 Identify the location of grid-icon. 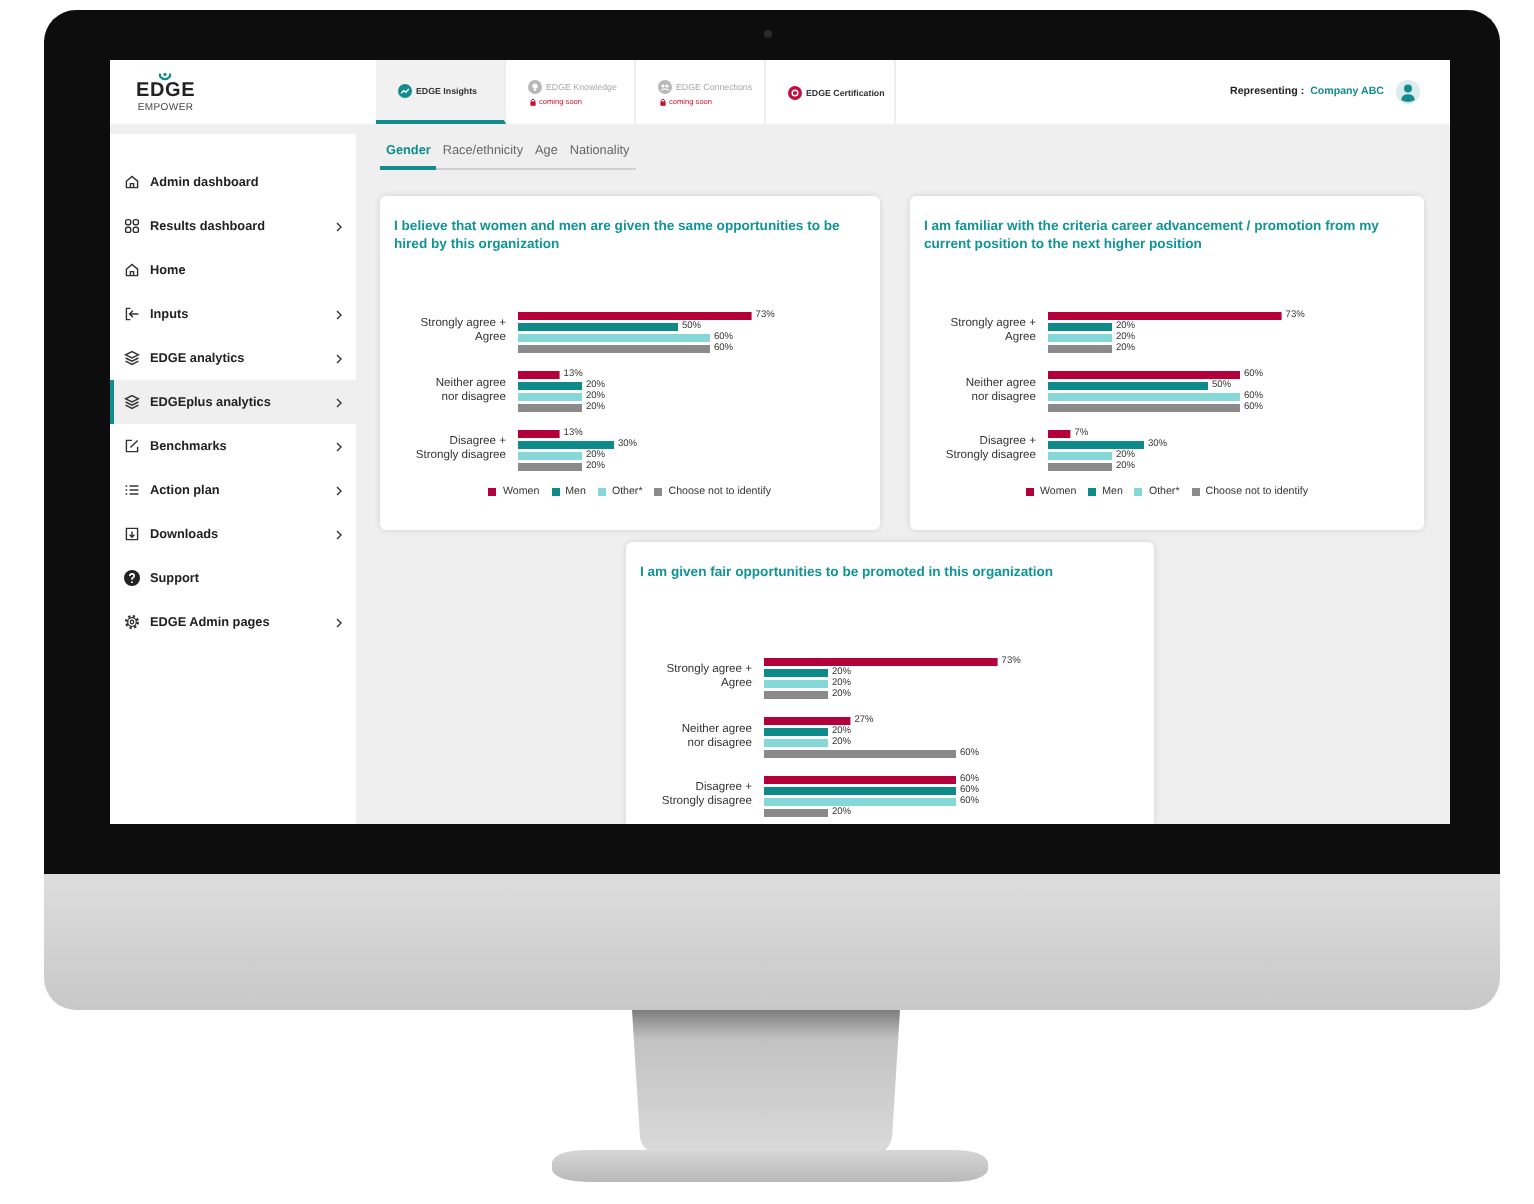
(132, 226).